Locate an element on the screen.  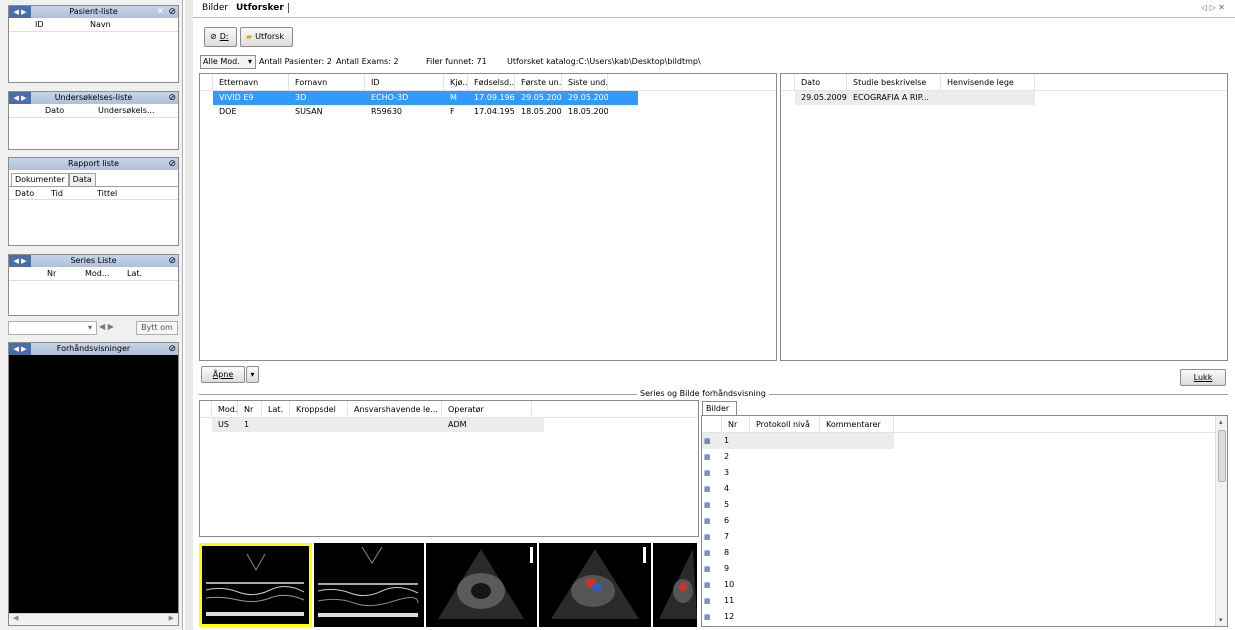
images-scrollbar: ▴ ▾ is located at coordinates (1221, 521).